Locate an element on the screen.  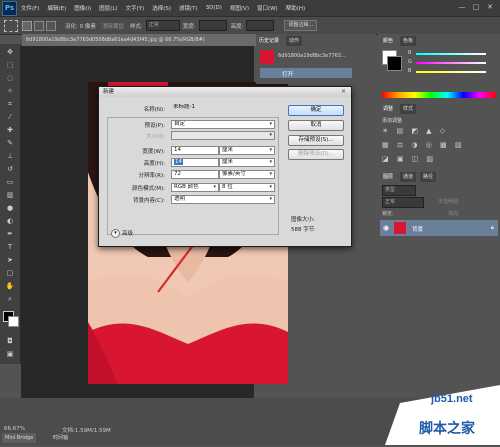
dodge-tool-icon: ◐ is located at coordinates (10, 221).